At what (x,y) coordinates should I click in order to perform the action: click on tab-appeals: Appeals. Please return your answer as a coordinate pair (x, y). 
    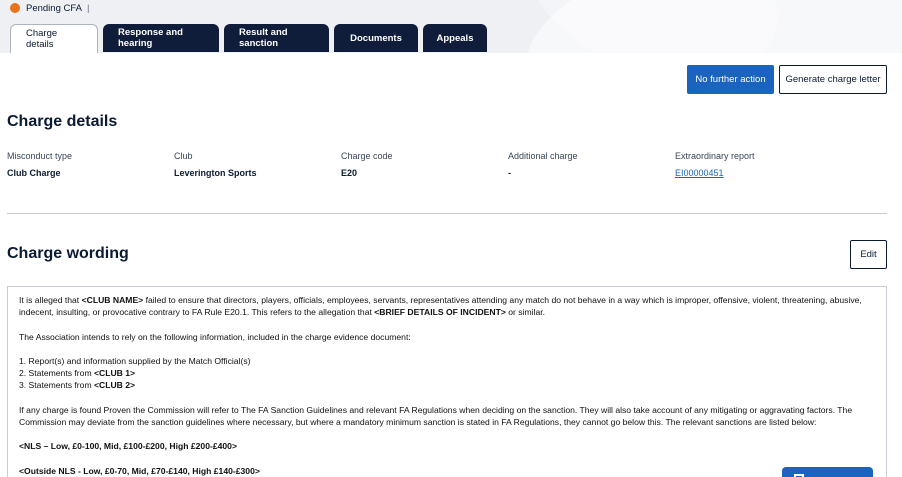
    Looking at the image, I should click on (455, 38).